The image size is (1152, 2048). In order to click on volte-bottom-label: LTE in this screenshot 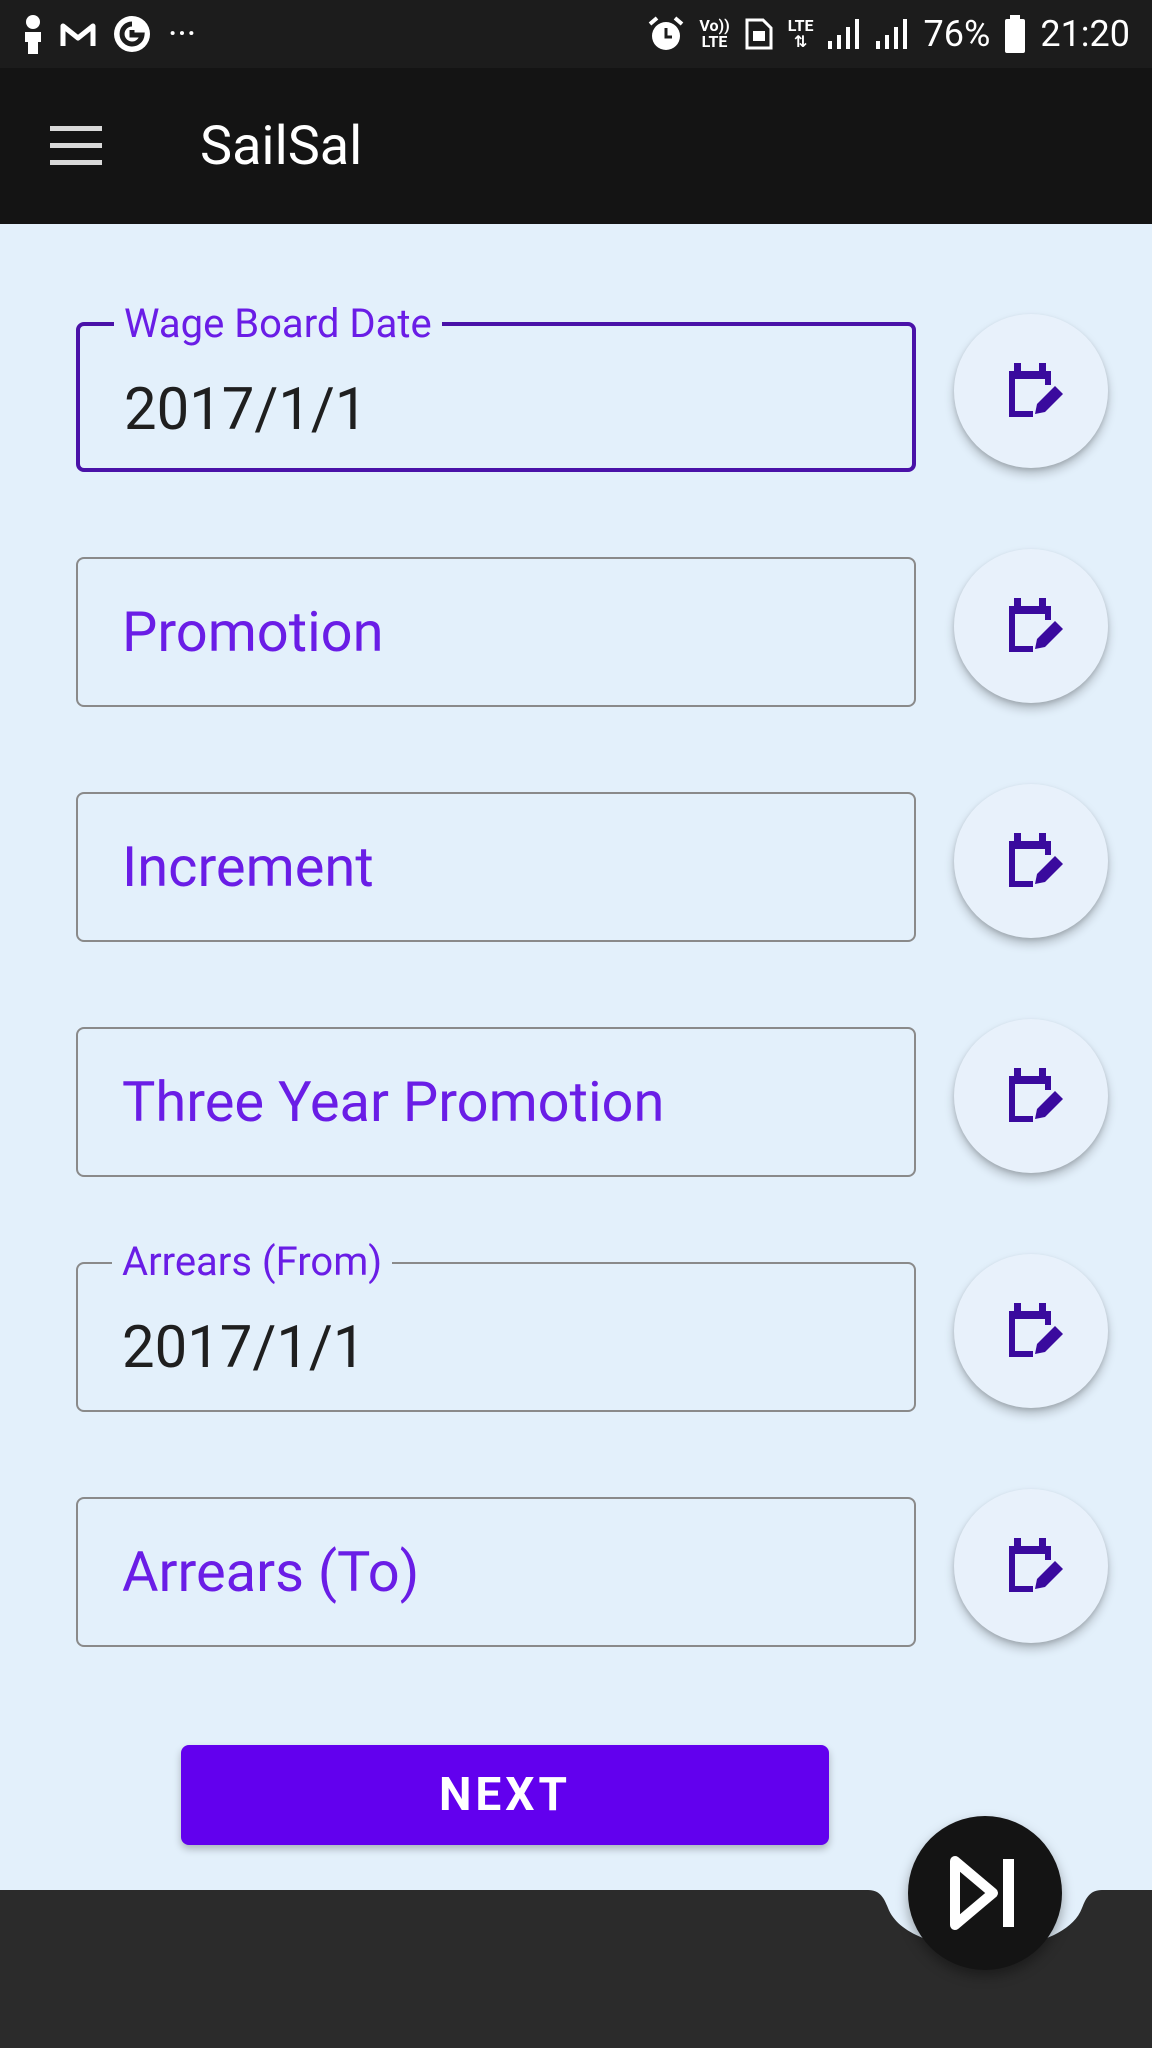, I will do `click(714, 41)`.